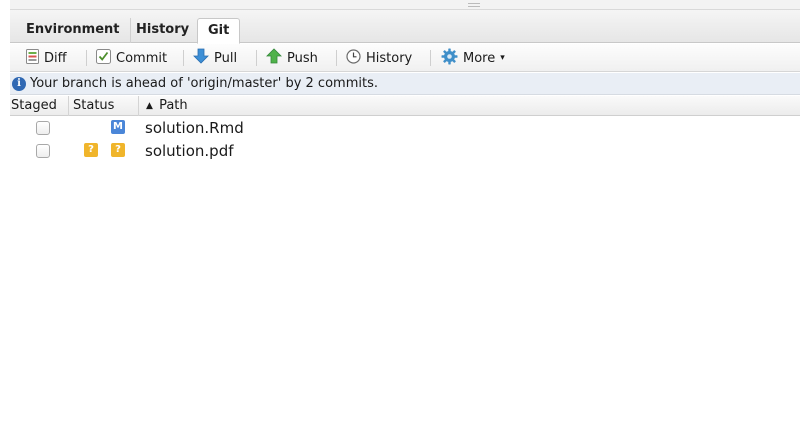 The width and height of the screenshot is (800, 424). I want to click on column-path-label: Path, so click(173, 105).